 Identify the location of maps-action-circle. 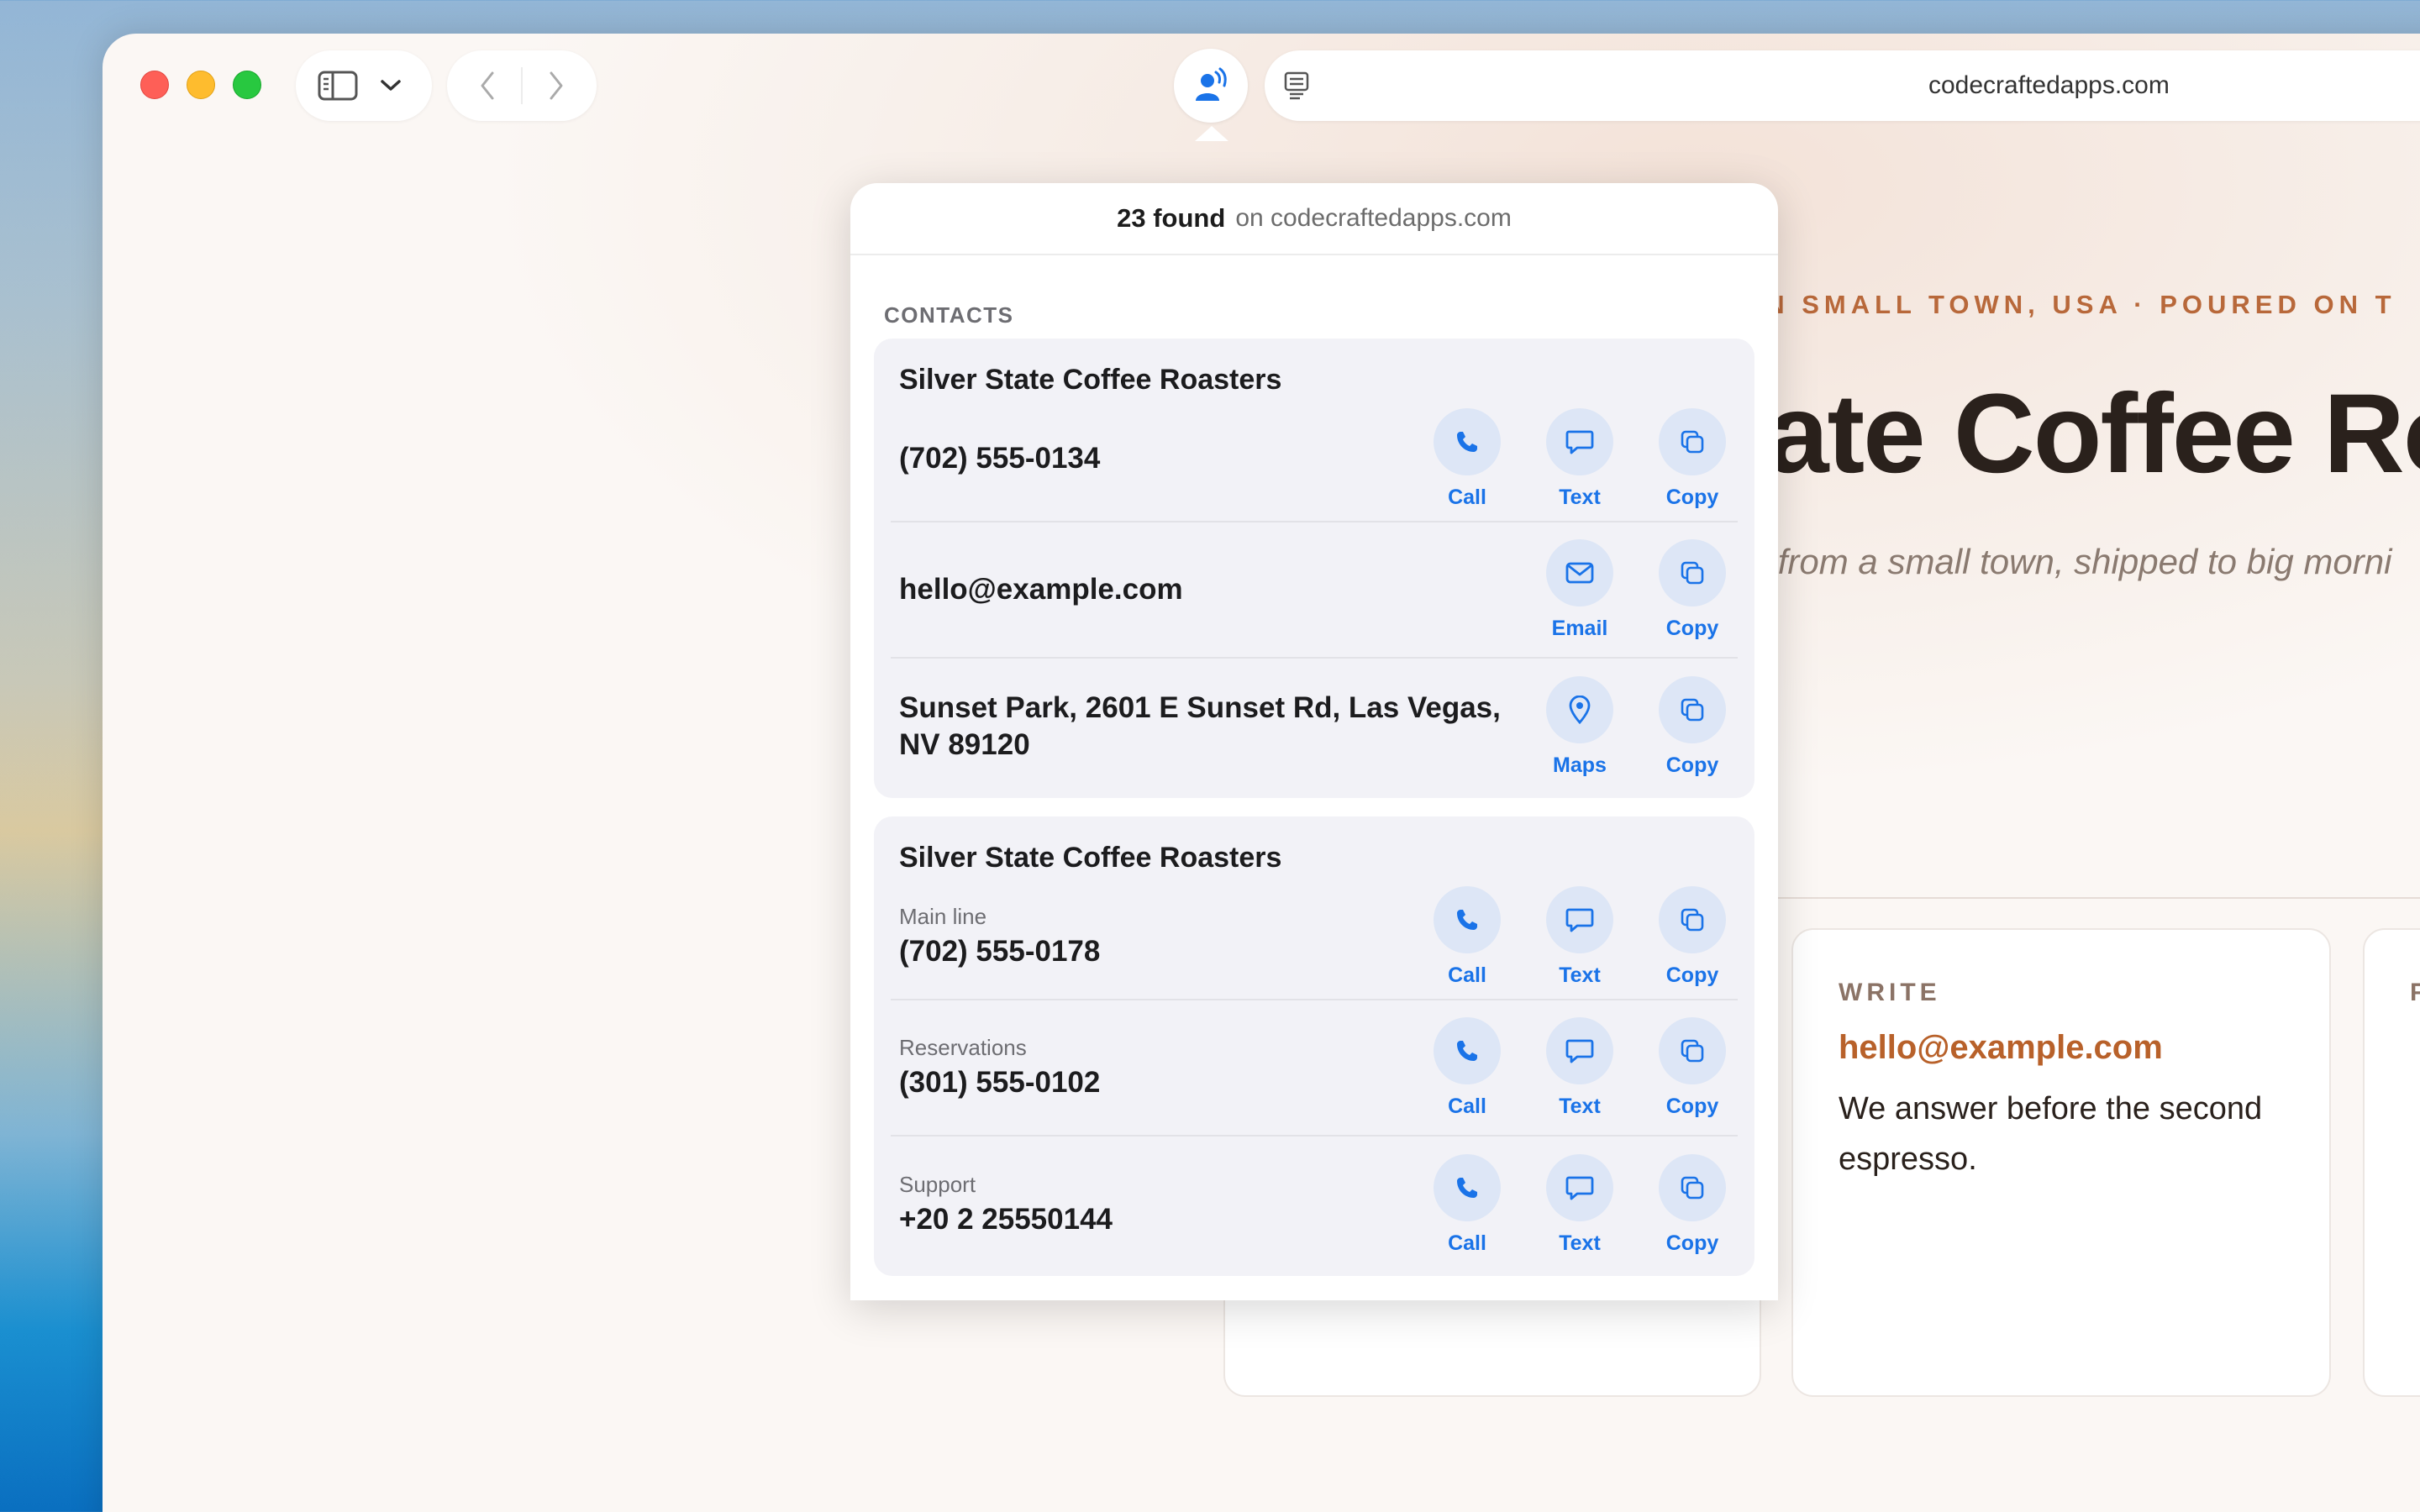
(1579, 709).